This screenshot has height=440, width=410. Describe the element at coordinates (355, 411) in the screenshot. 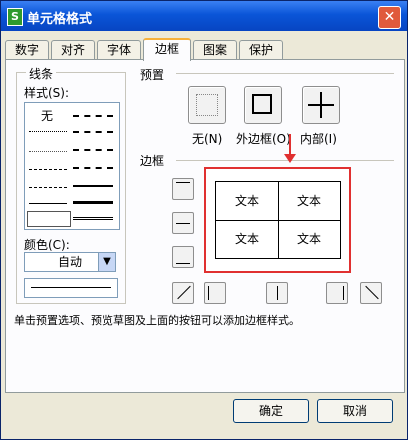

I see `cancel-button: 取消` at that location.